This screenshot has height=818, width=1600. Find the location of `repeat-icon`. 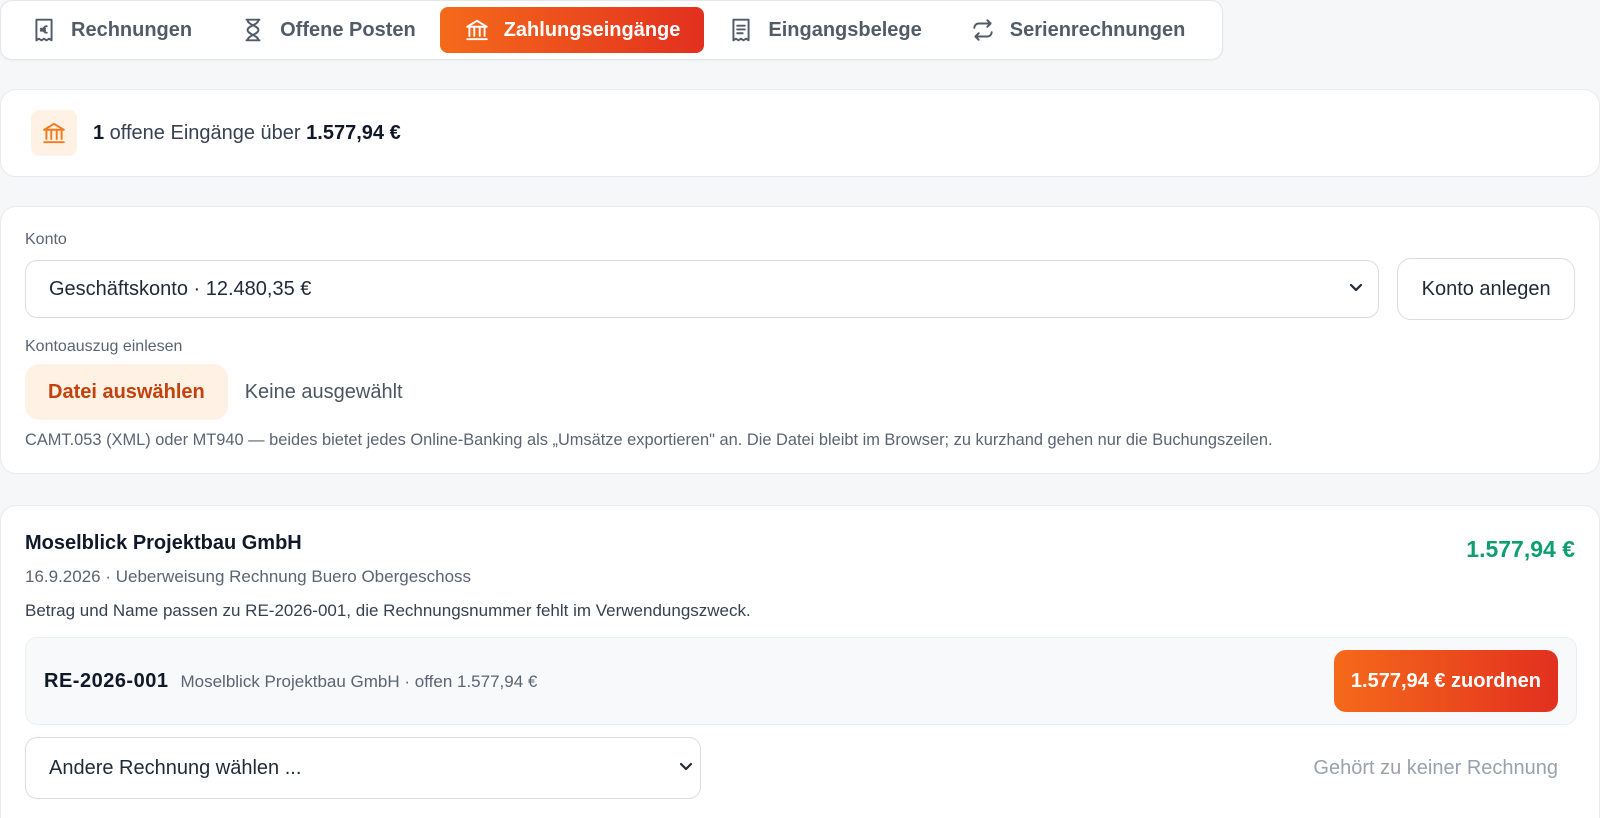

repeat-icon is located at coordinates (983, 30).